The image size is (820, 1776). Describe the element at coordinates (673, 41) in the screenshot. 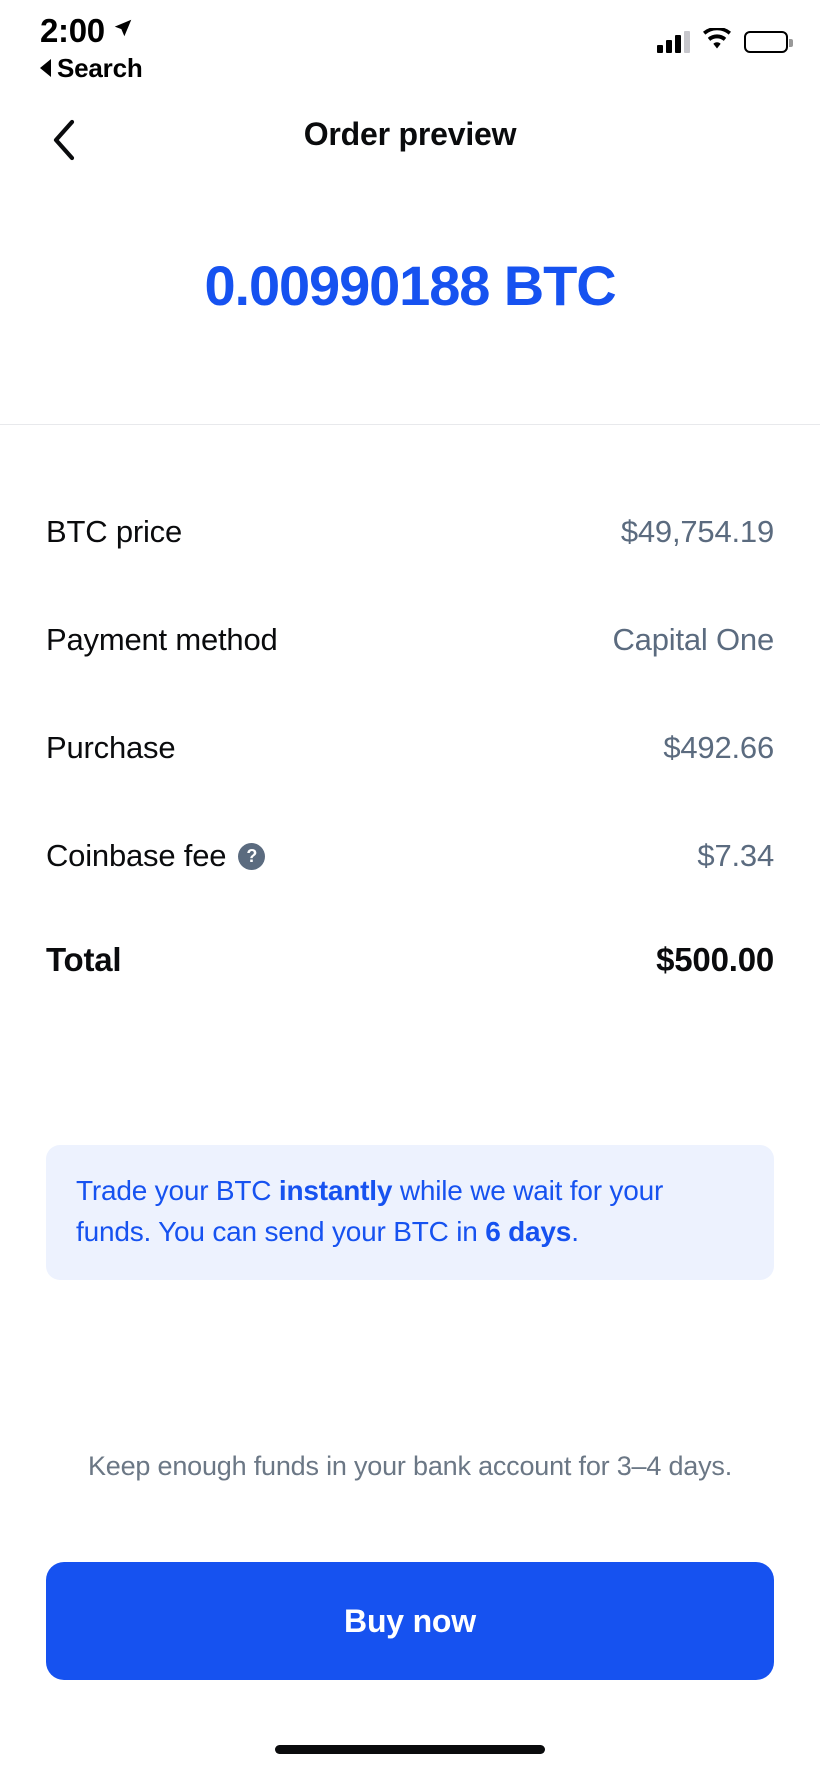

I see `cellular-signal-icon` at that location.